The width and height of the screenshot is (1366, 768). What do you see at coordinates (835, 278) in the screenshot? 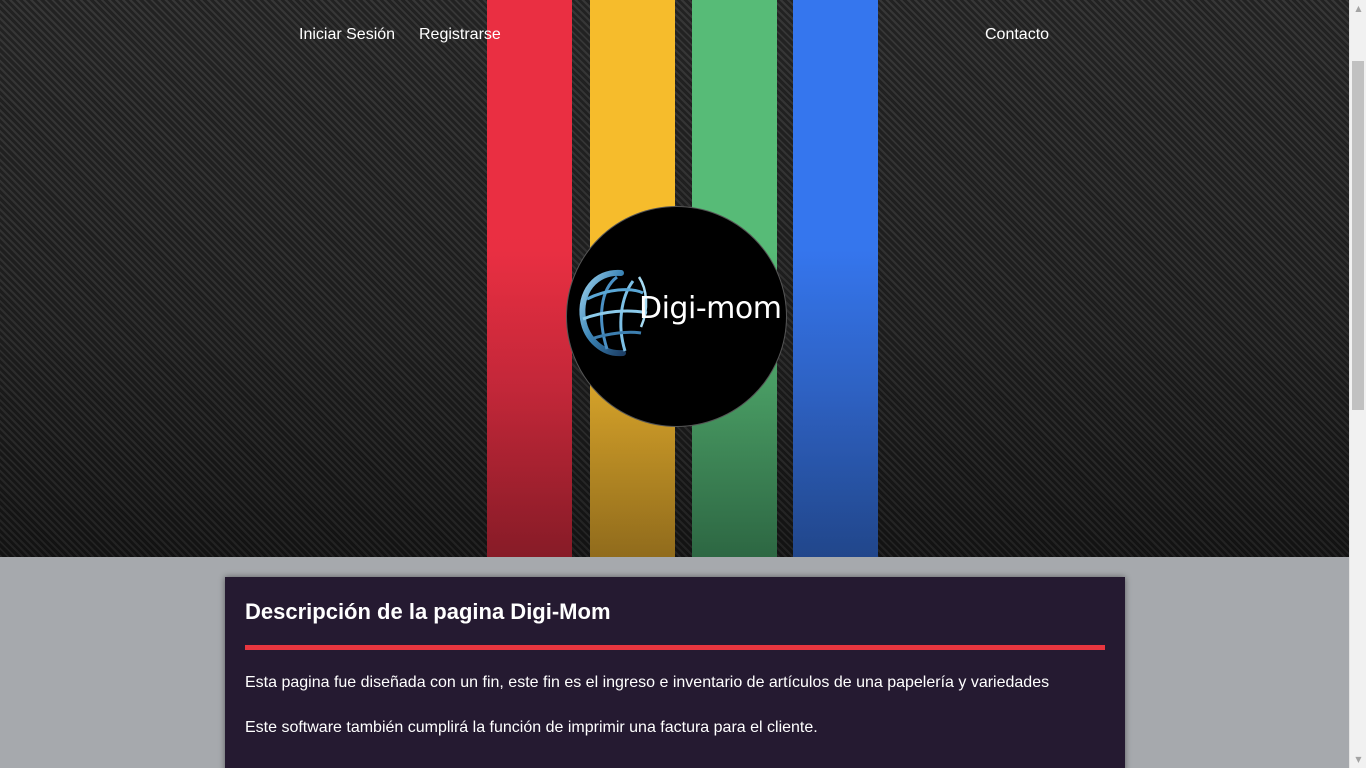
I see `blue-stripe` at bounding box center [835, 278].